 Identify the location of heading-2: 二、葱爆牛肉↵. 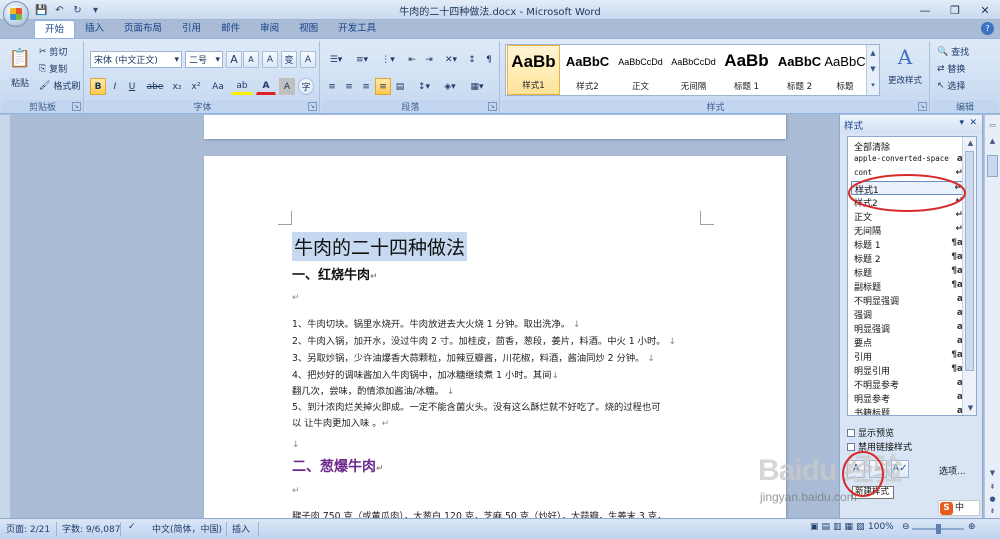
(338, 466).